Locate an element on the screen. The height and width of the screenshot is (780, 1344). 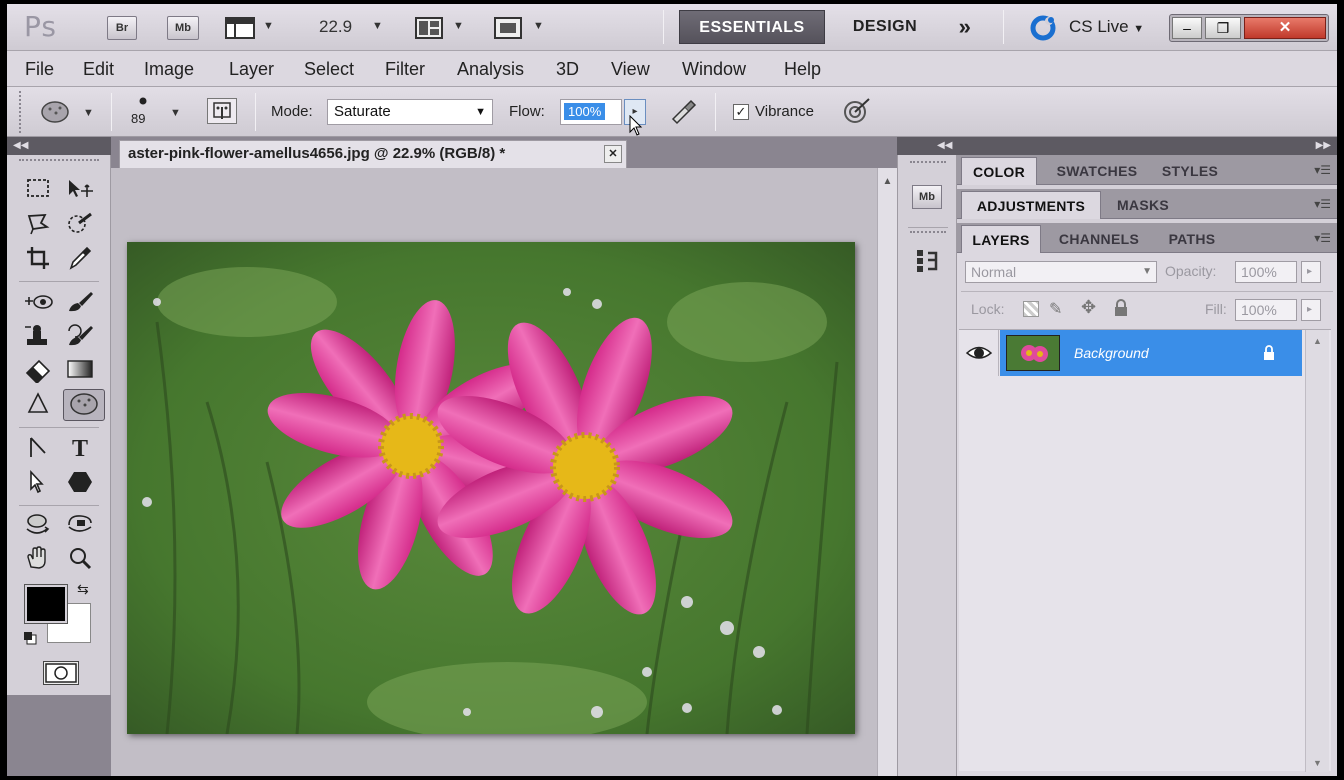
restore-button: ❐ is located at coordinates (1223, 28).